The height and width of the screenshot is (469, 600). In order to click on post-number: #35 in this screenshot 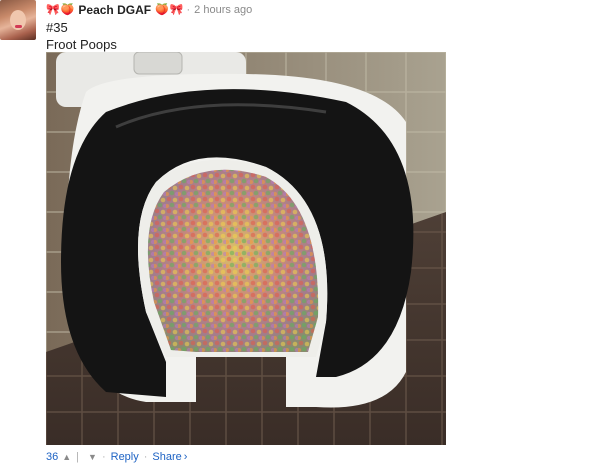, I will do `click(57, 27)`.